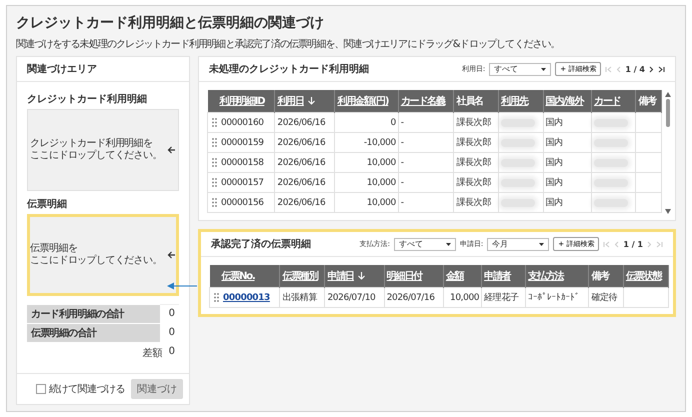 Image resolution: width=692 pixels, height=417 pixels. Describe the element at coordinates (245, 276) in the screenshot. I see `column-header: 伝票No.` at that location.